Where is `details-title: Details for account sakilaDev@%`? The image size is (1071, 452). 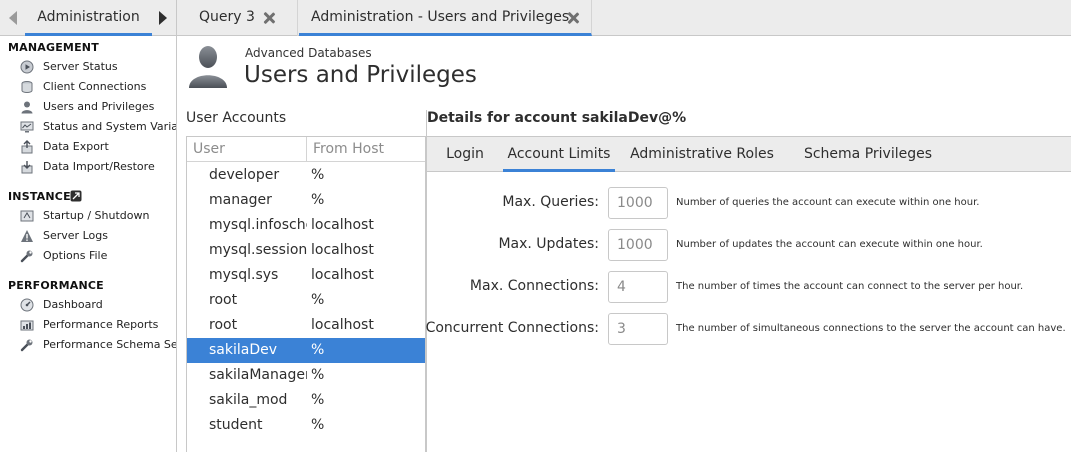
details-title: Details for account sakilaDev@% is located at coordinates (557, 118).